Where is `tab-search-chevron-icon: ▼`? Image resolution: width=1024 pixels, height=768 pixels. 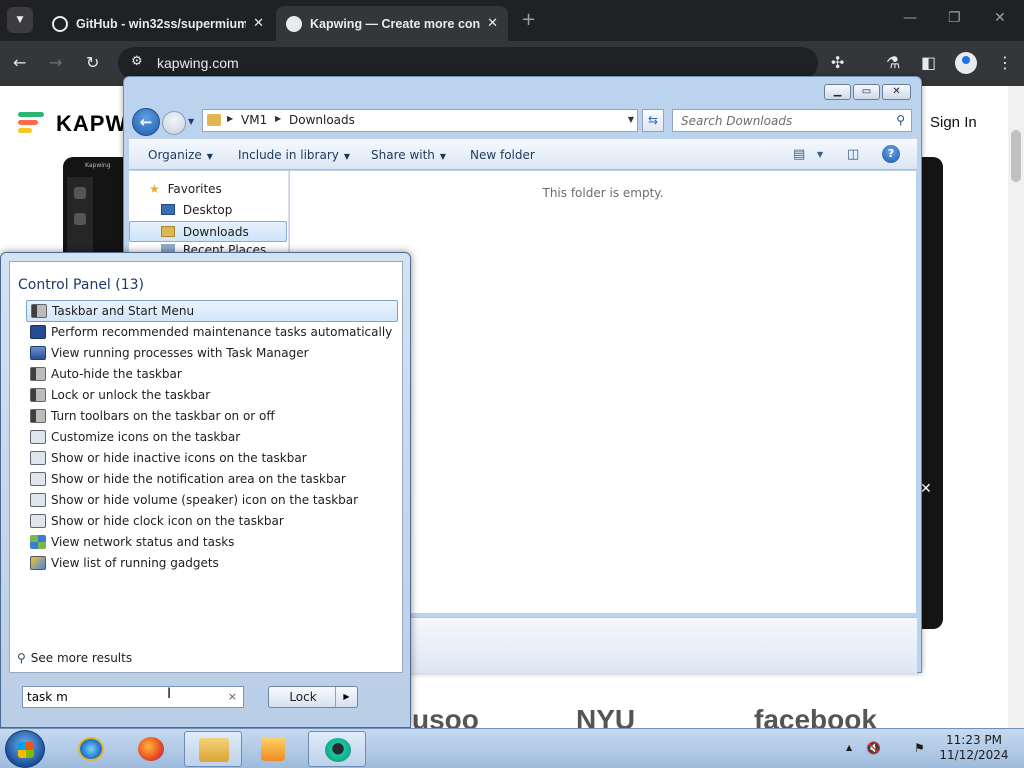
tab-search-chevron-icon: ▼ is located at coordinates (20, 20).